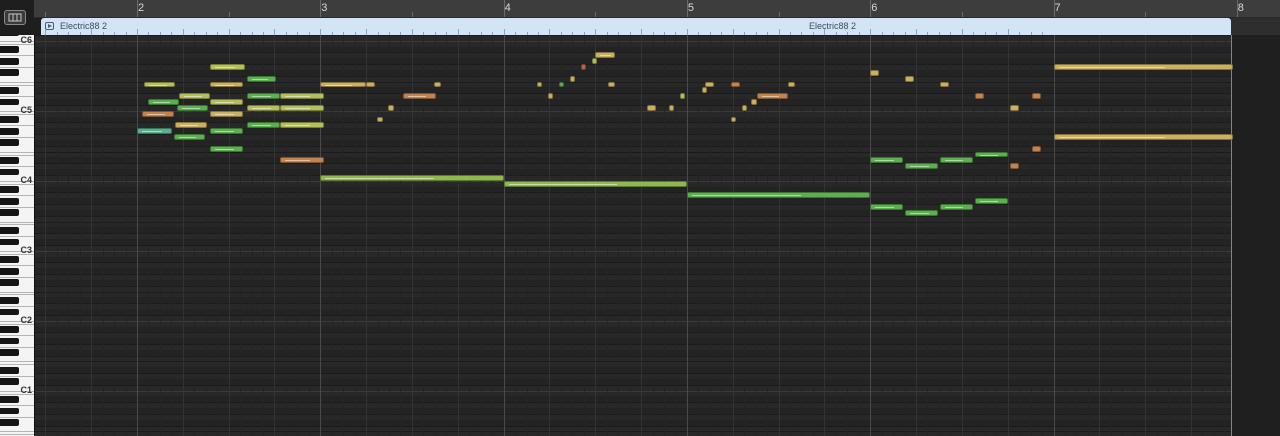 The width and height of the screenshot is (1280, 436). Describe the element at coordinates (636, 26) in the screenshot. I see `region-header: Electric88 2 Electric88 2` at that location.